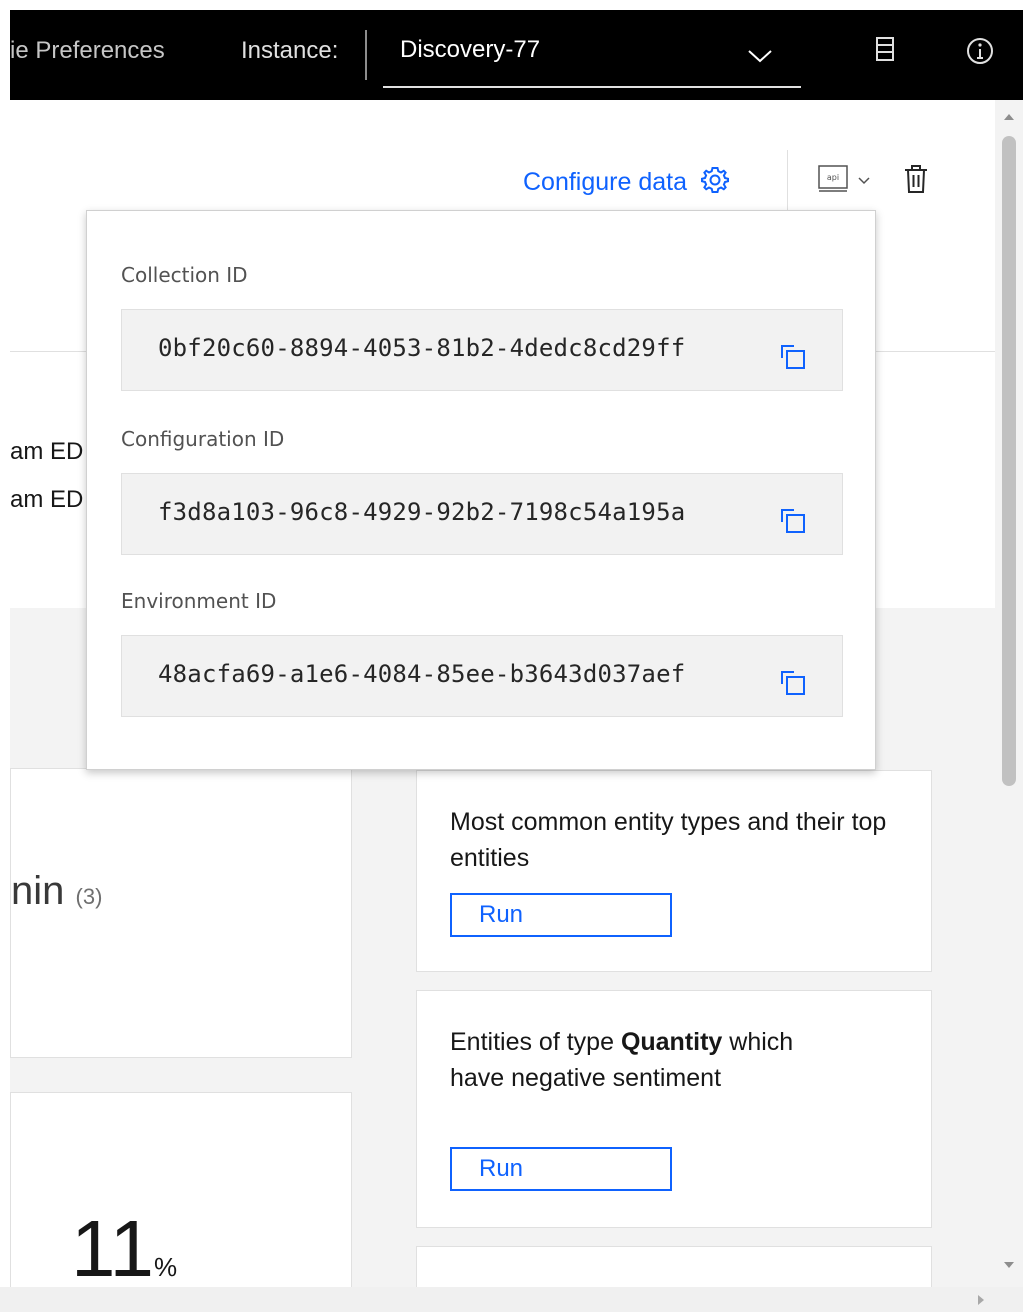  I want to click on query-entity-type: Quantity, so click(671, 1042).